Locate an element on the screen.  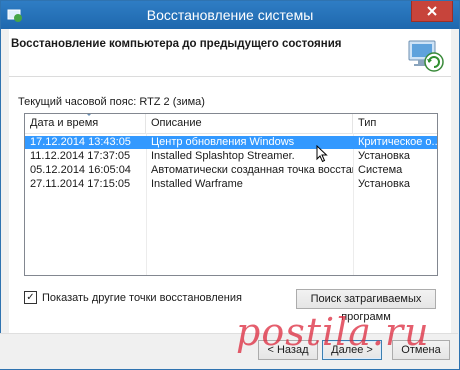
show-more-points-option: ✓ Показать другие точки восстановления is located at coordinates (133, 297).